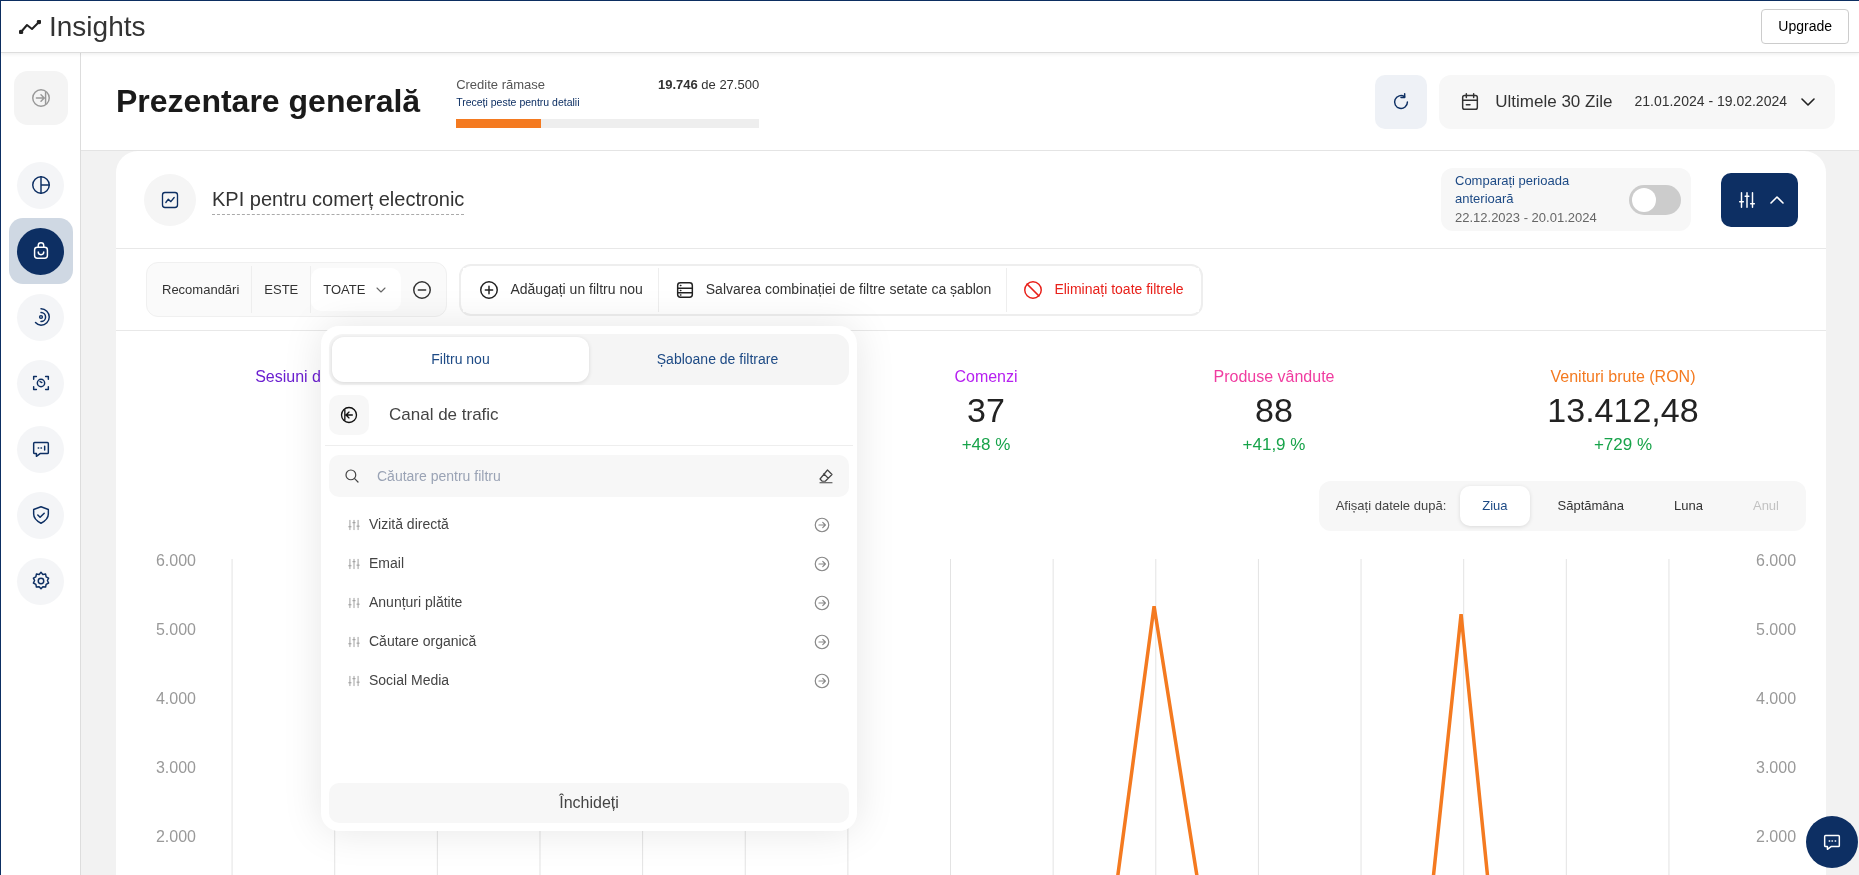  What do you see at coordinates (1808, 101) in the screenshot?
I see `chevron-down-icon` at bounding box center [1808, 101].